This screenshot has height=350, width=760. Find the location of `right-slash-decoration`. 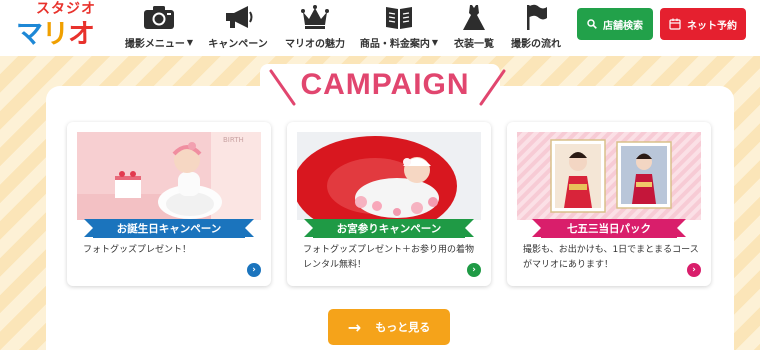

right-slash-decoration is located at coordinates (492, 87).